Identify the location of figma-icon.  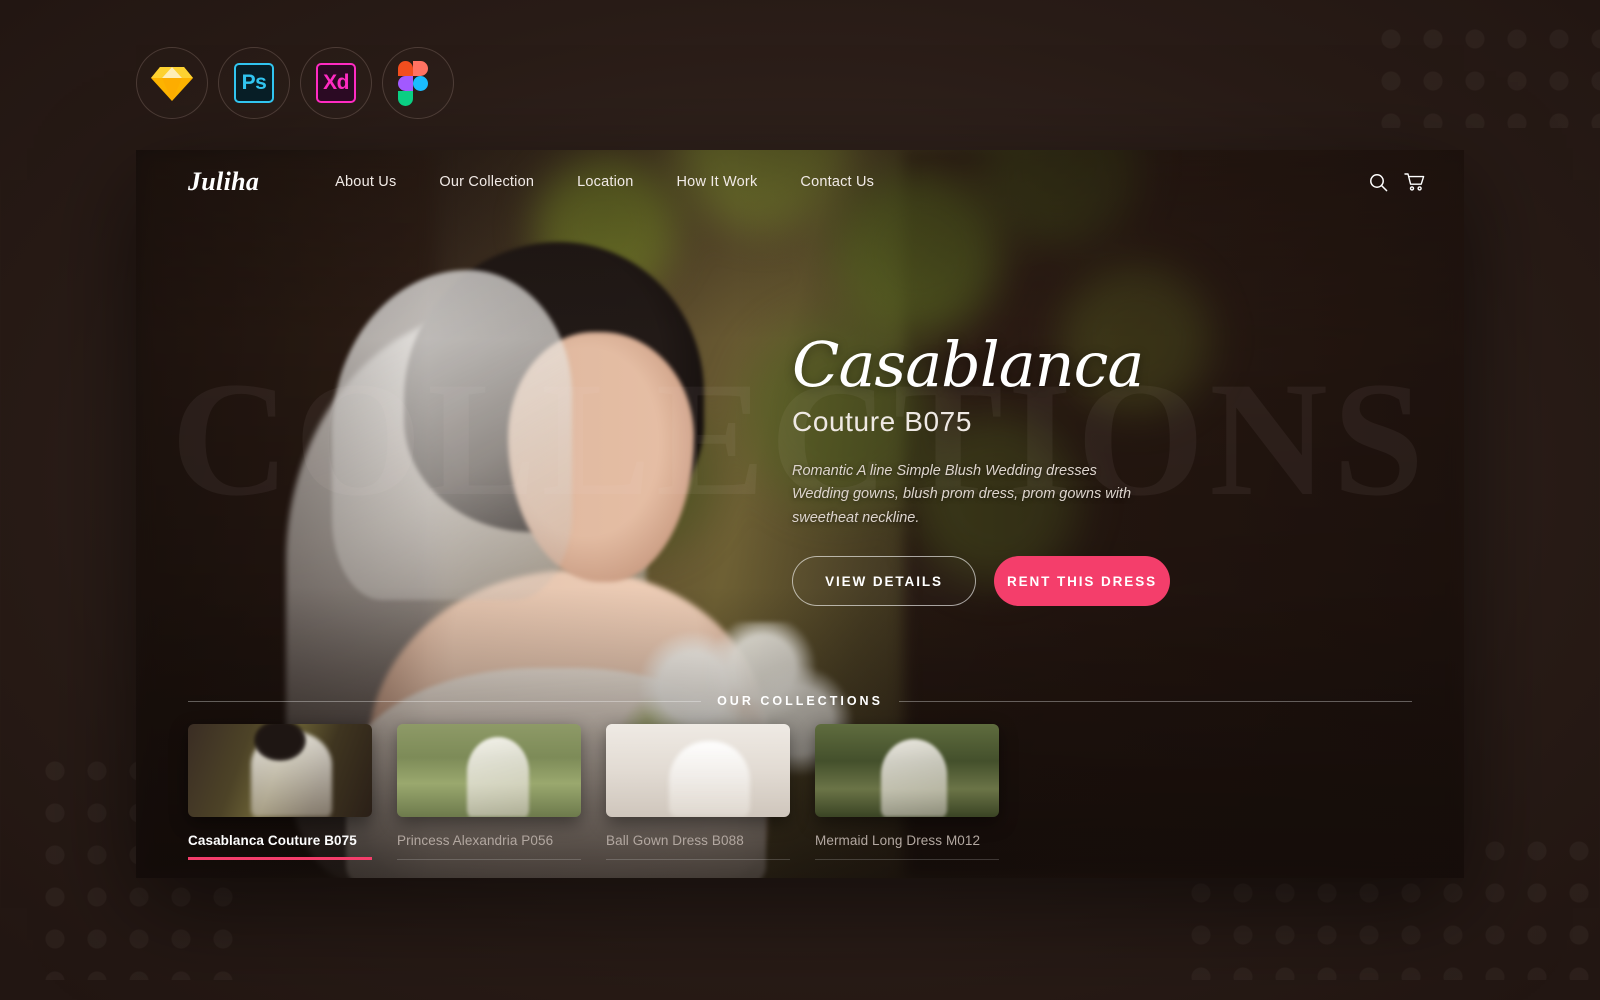
(418, 83).